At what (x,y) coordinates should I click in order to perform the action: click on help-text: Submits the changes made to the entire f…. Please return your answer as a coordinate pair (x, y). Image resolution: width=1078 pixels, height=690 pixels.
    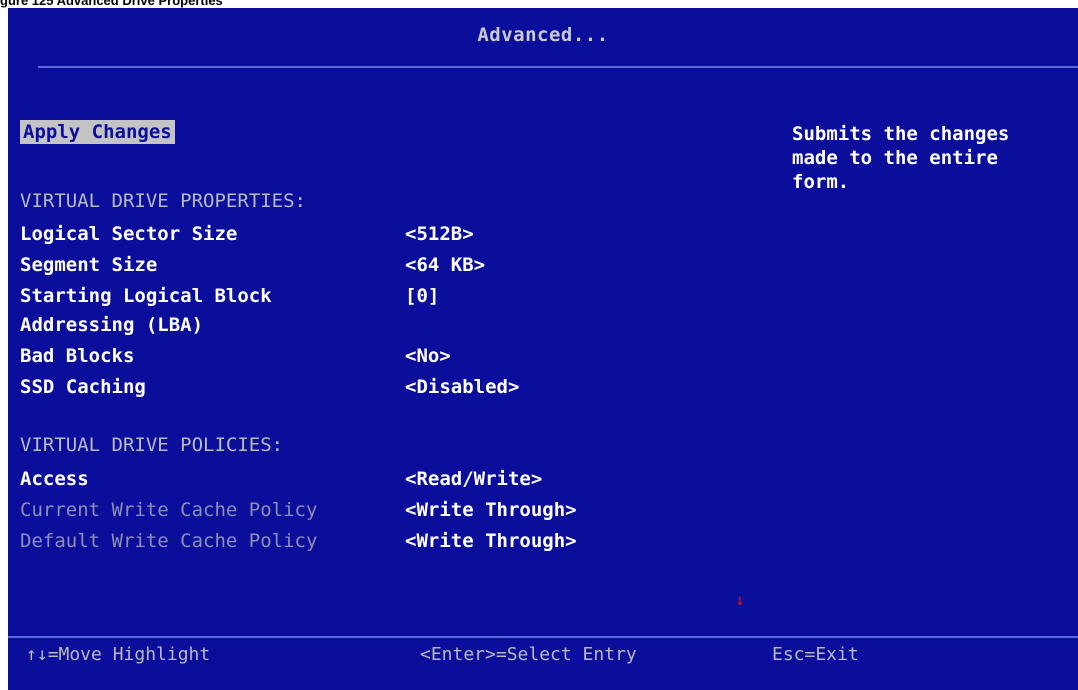
    Looking at the image, I should click on (901, 158).